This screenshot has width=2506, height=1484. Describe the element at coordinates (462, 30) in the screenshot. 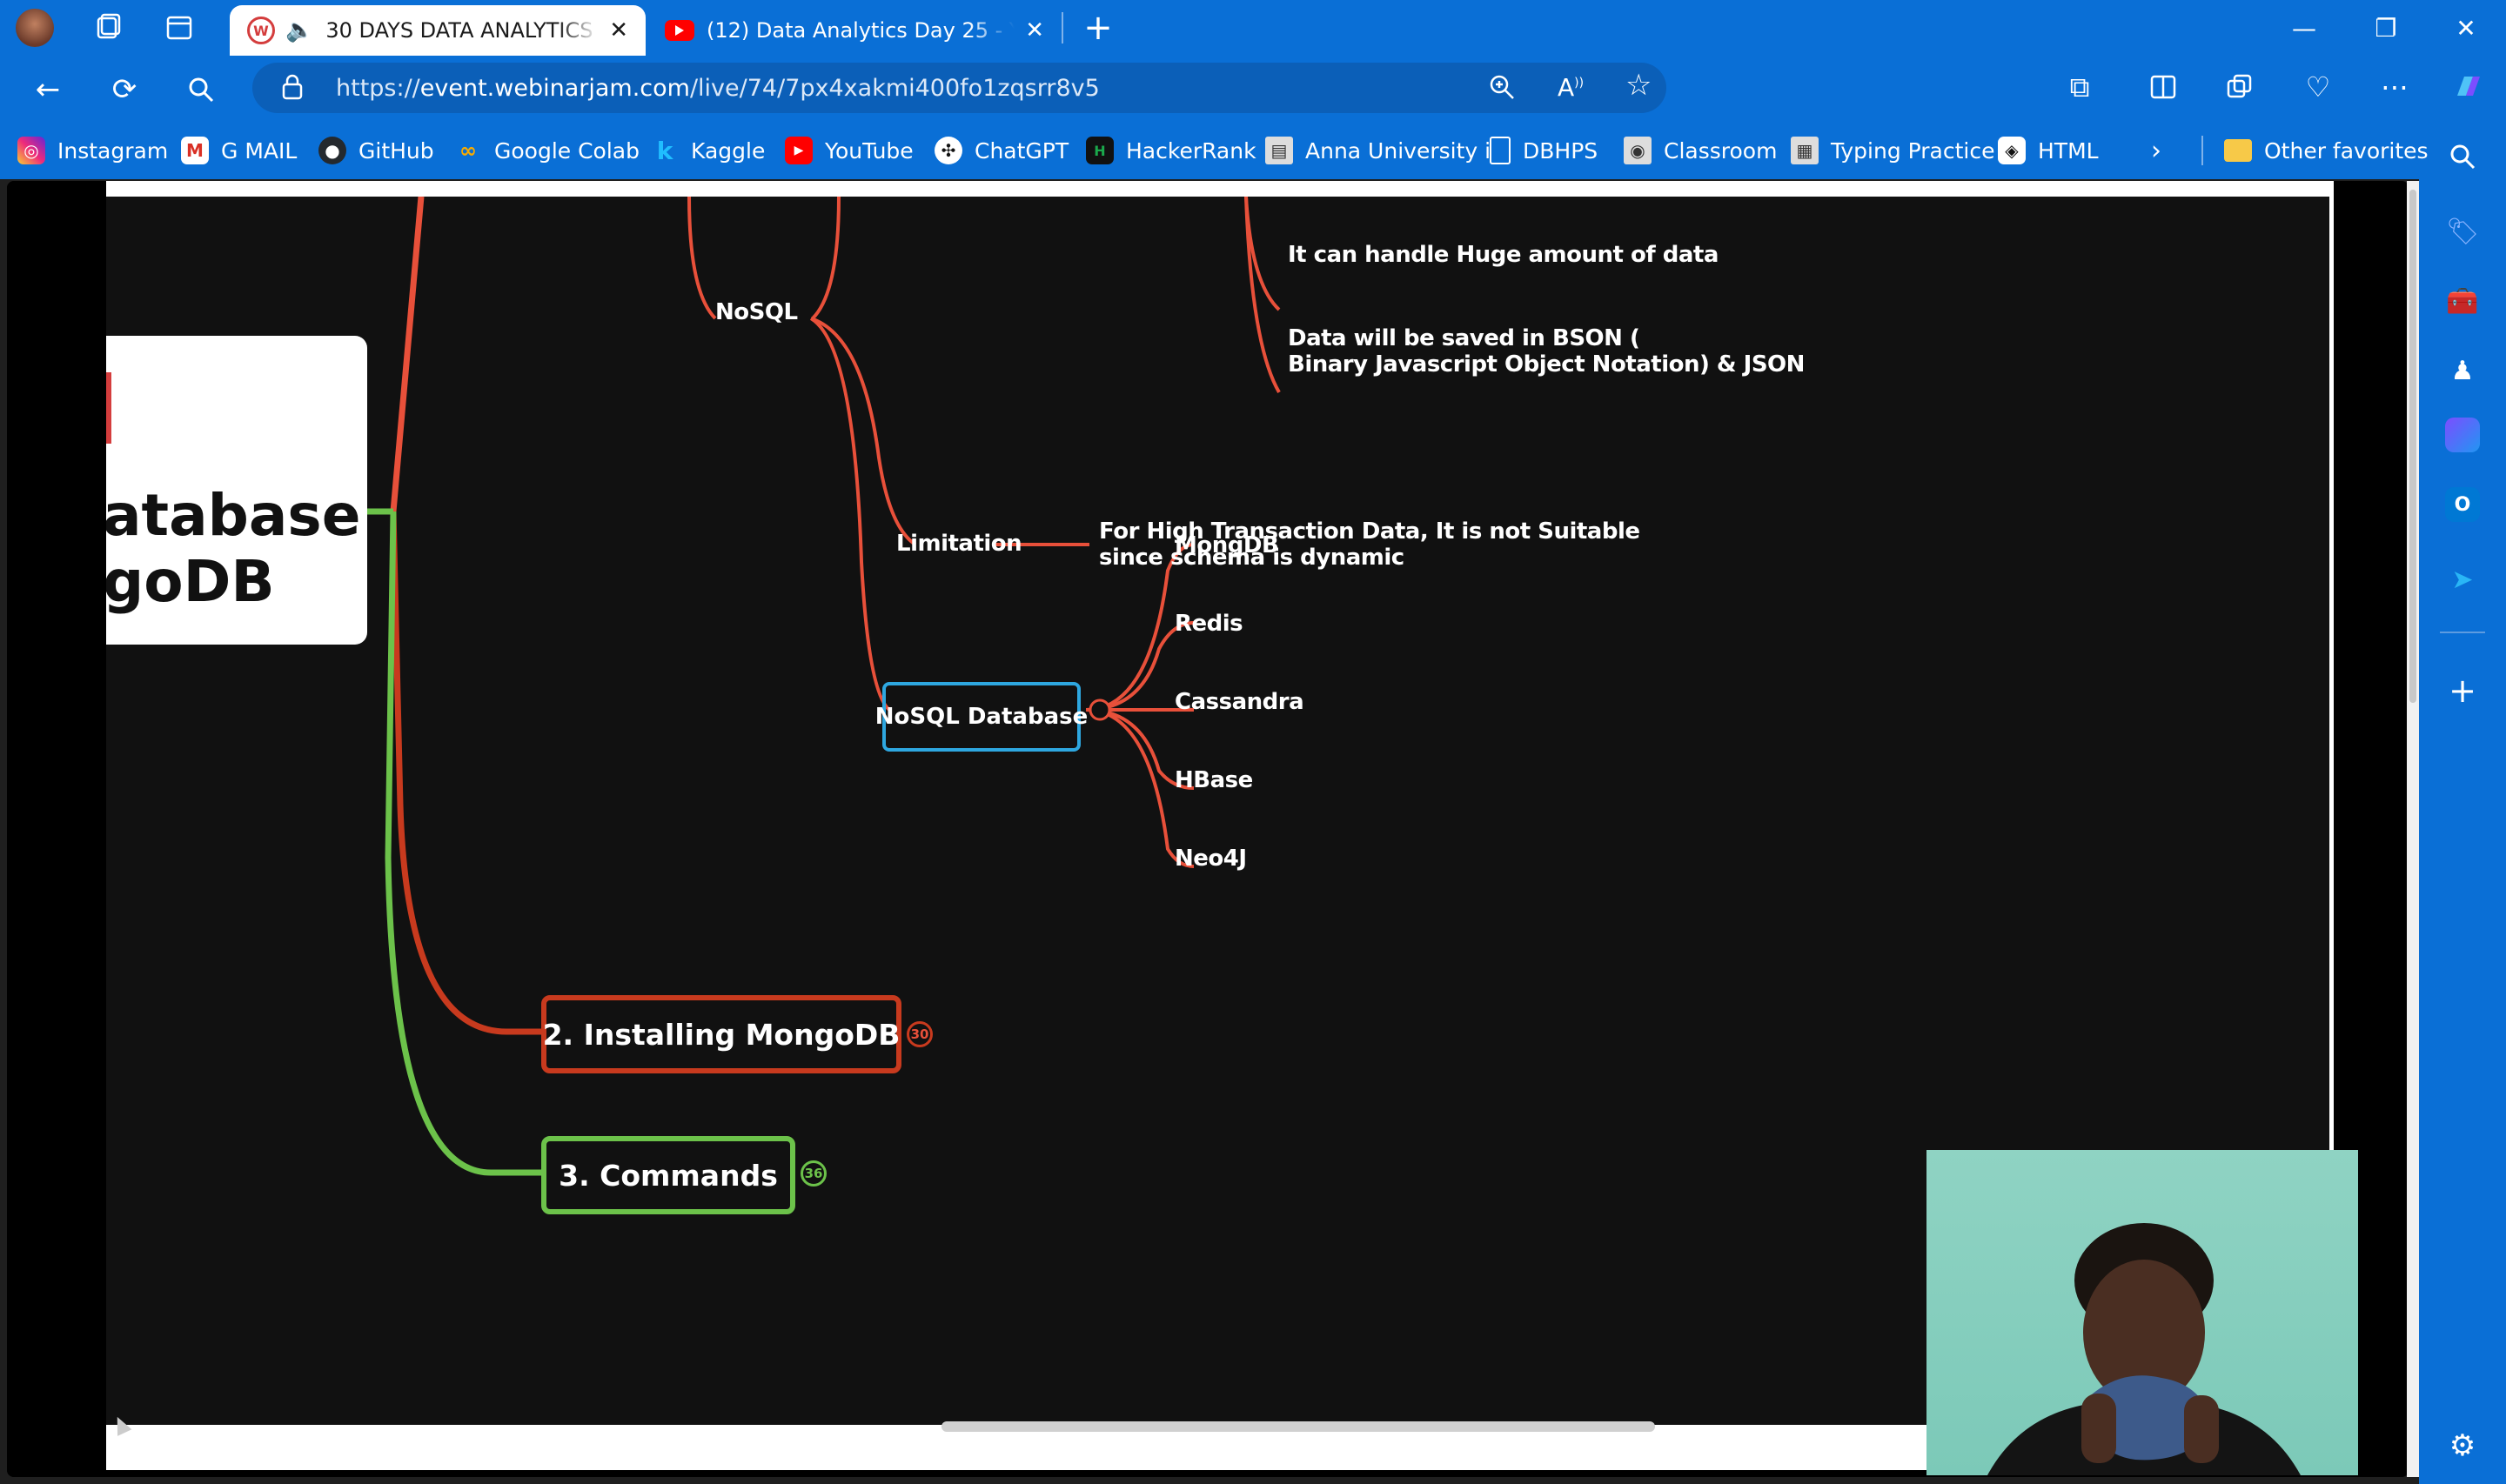

I see `tab-title: 30 DAYS DATA ANALYTICS MASTERCLASS` at that location.